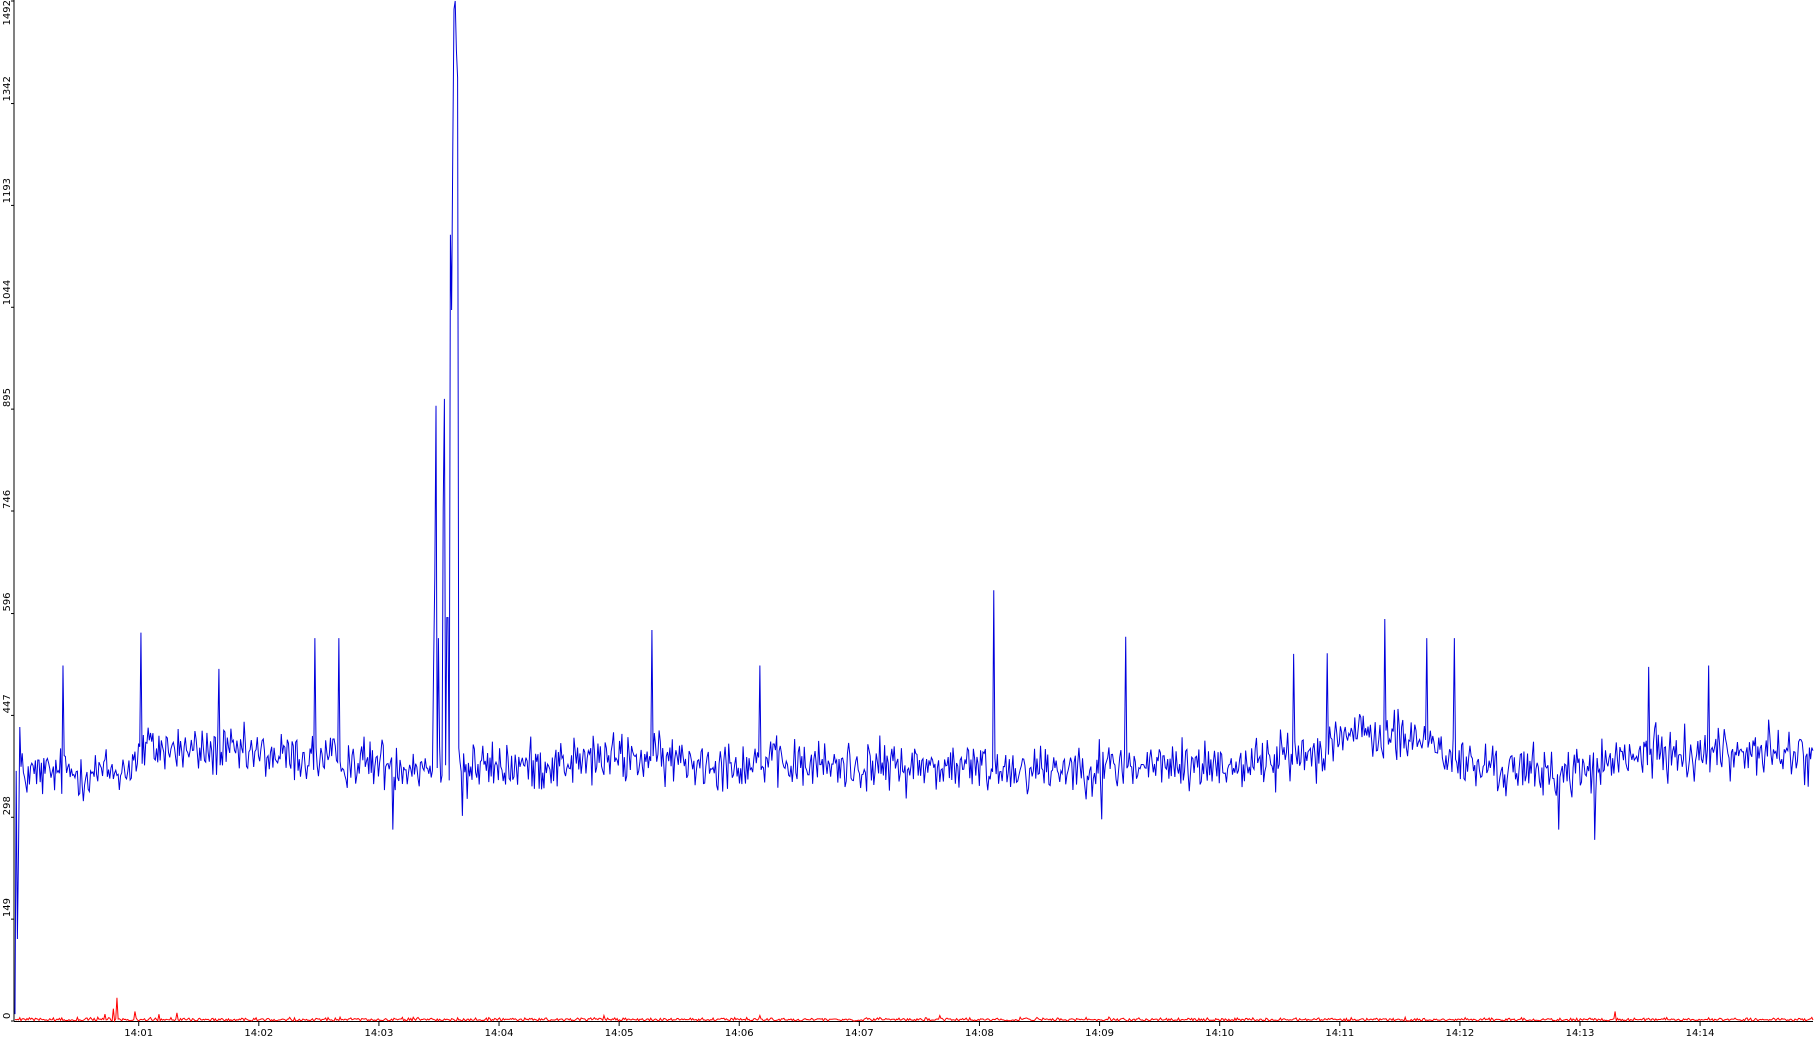 This screenshot has height=1039, width=1815. Describe the element at coordinates (979, 1033) in the screenshot. I see `x-tick-label: 14:08` at that location.